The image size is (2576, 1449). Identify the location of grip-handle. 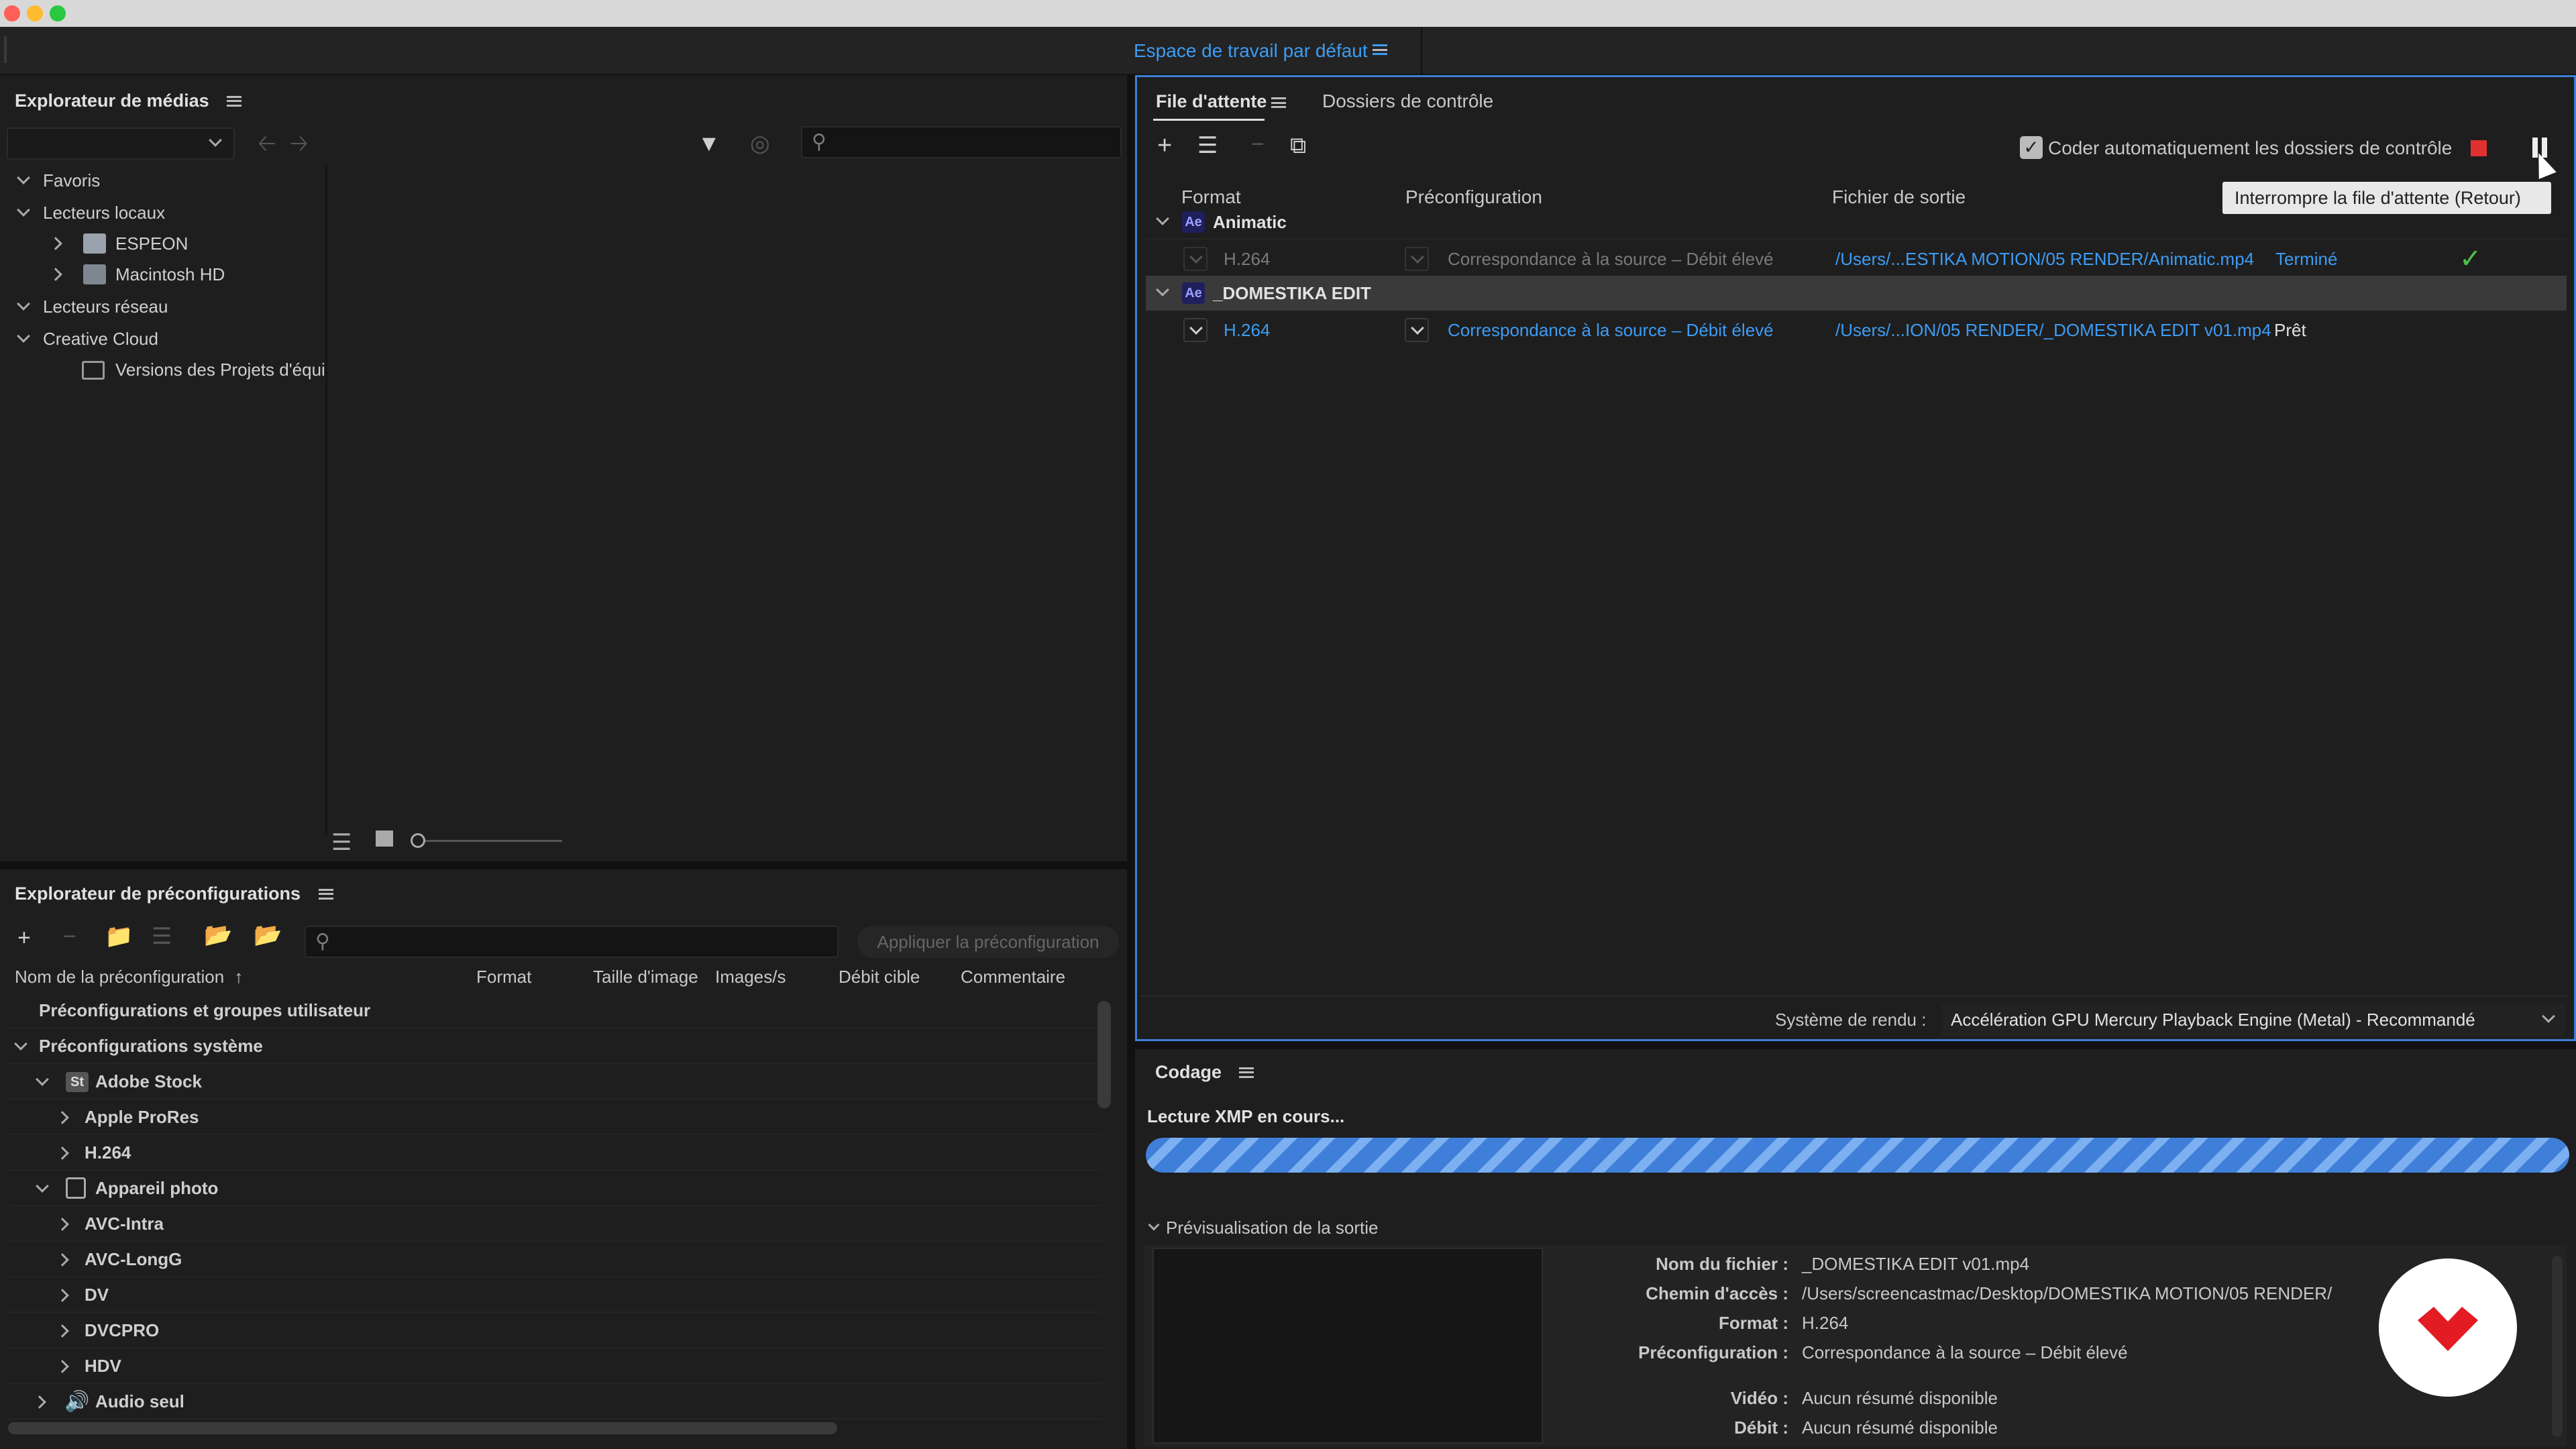
(5, 49).